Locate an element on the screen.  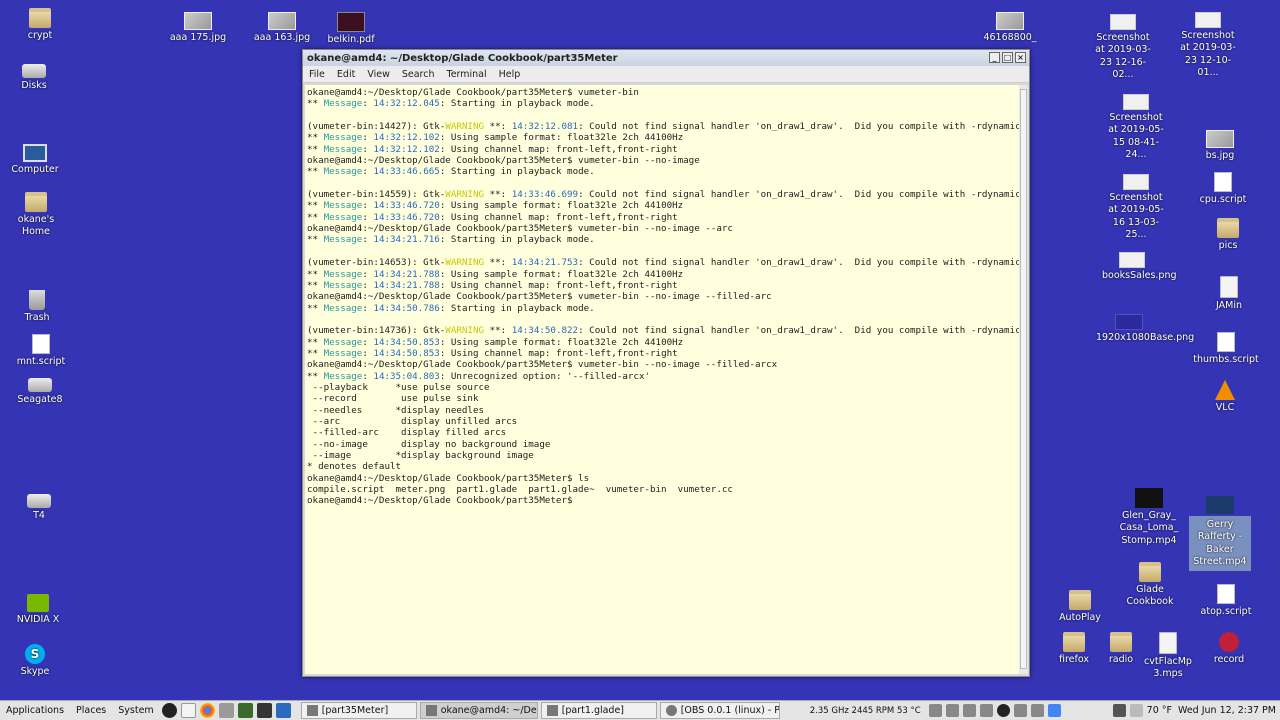
battery-icon is located at coordinates (935, 710).